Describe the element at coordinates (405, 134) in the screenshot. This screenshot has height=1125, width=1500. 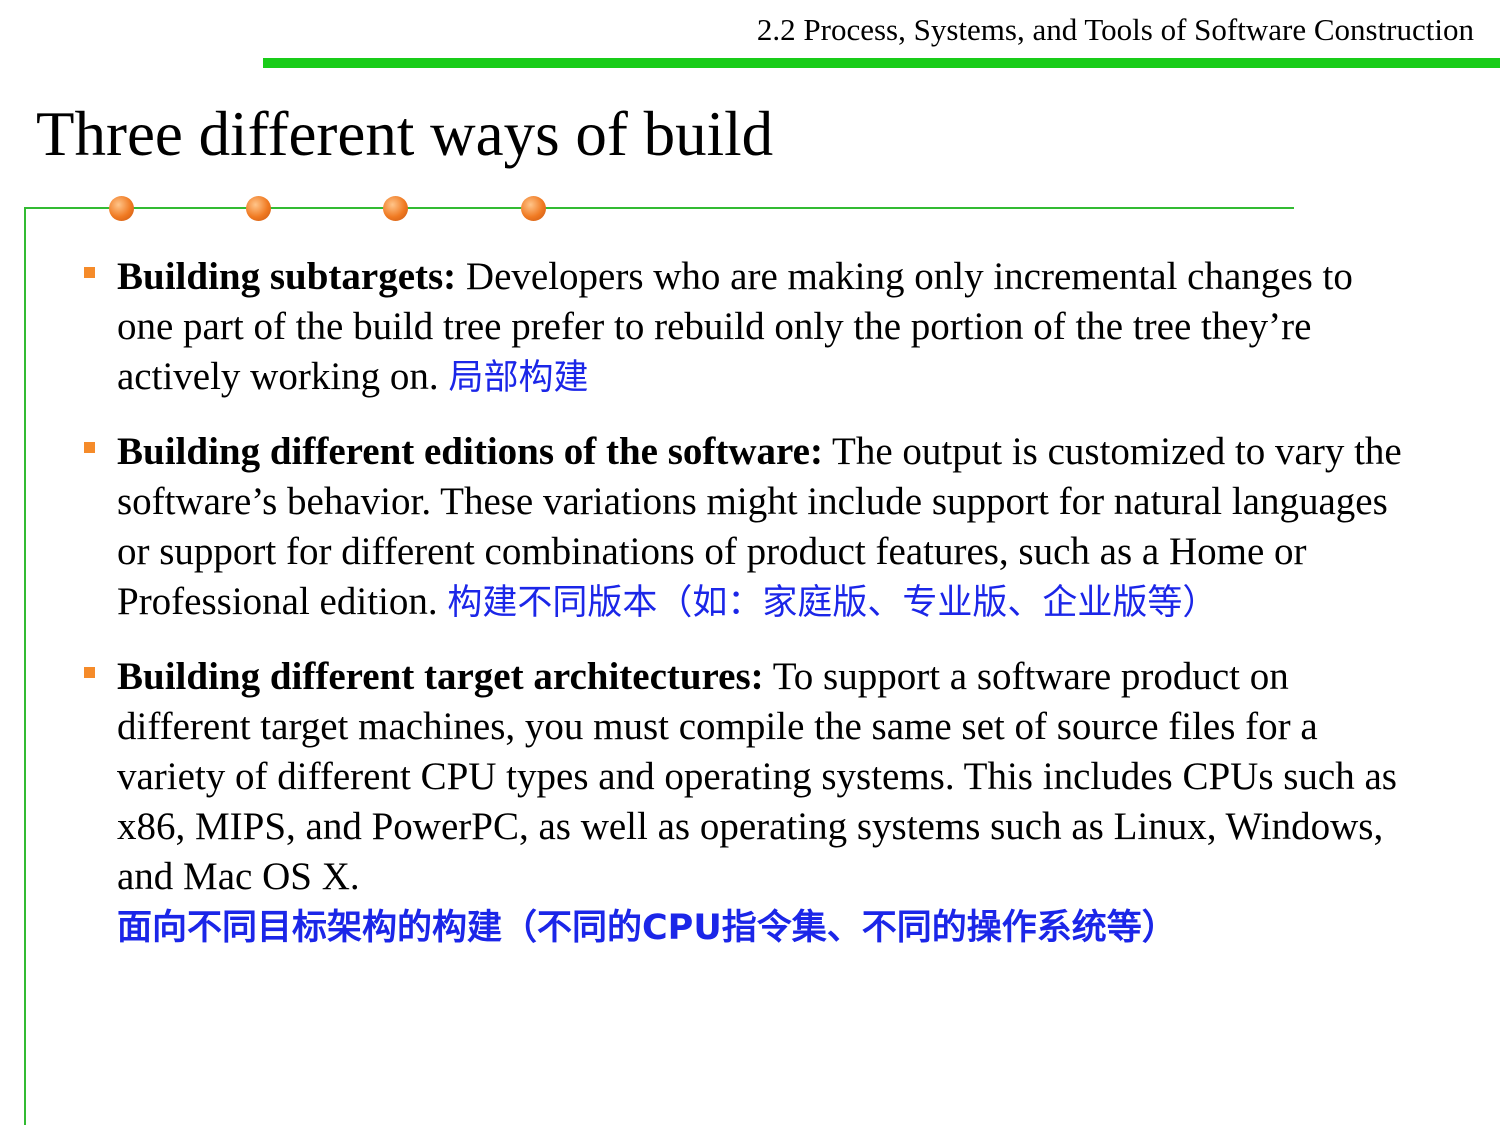
I see `slide-title: Three different ways of build` at that location.